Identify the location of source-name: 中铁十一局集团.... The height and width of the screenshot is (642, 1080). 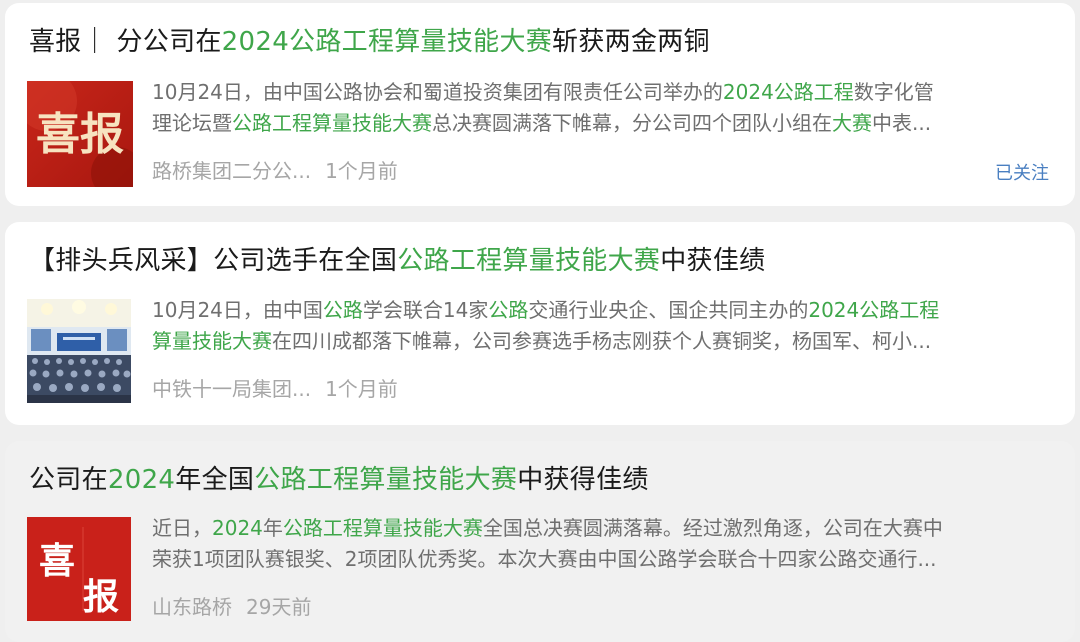
(231, 389).